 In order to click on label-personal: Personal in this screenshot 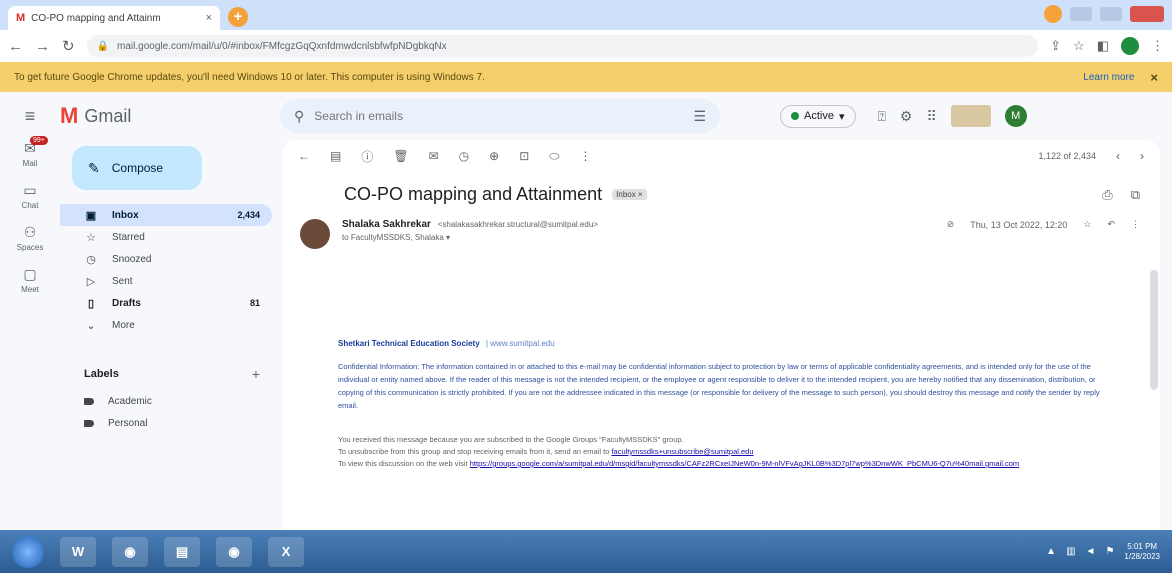, I will do `click(170, 423)`.